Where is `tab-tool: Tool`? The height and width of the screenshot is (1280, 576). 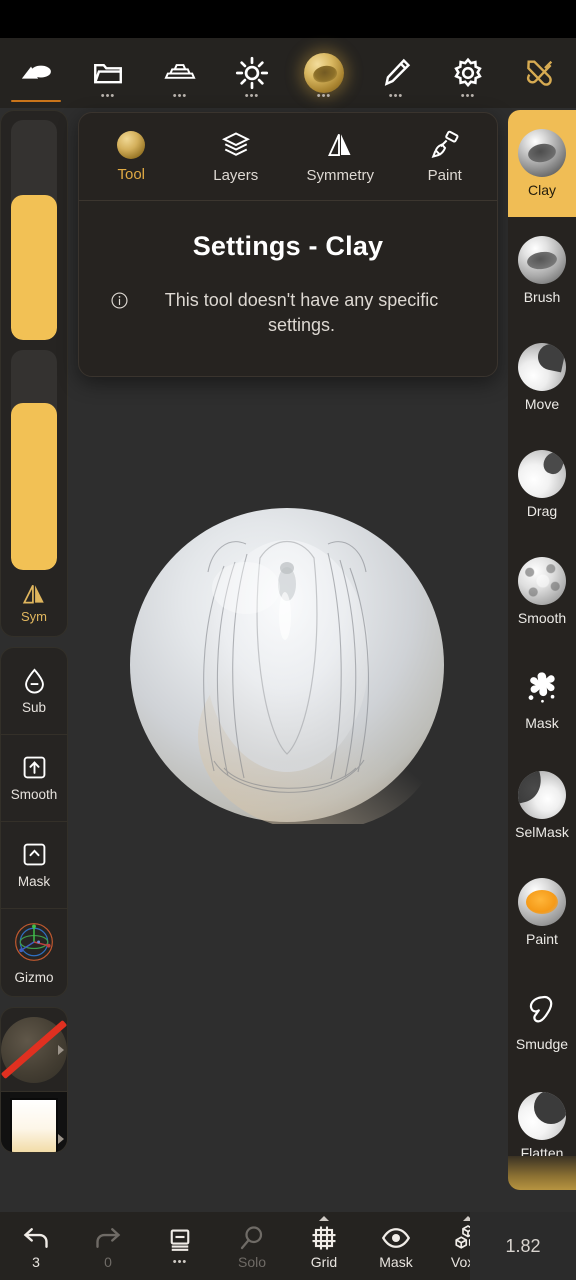 tab-tool: Tool is located at coordinates (131, 156).